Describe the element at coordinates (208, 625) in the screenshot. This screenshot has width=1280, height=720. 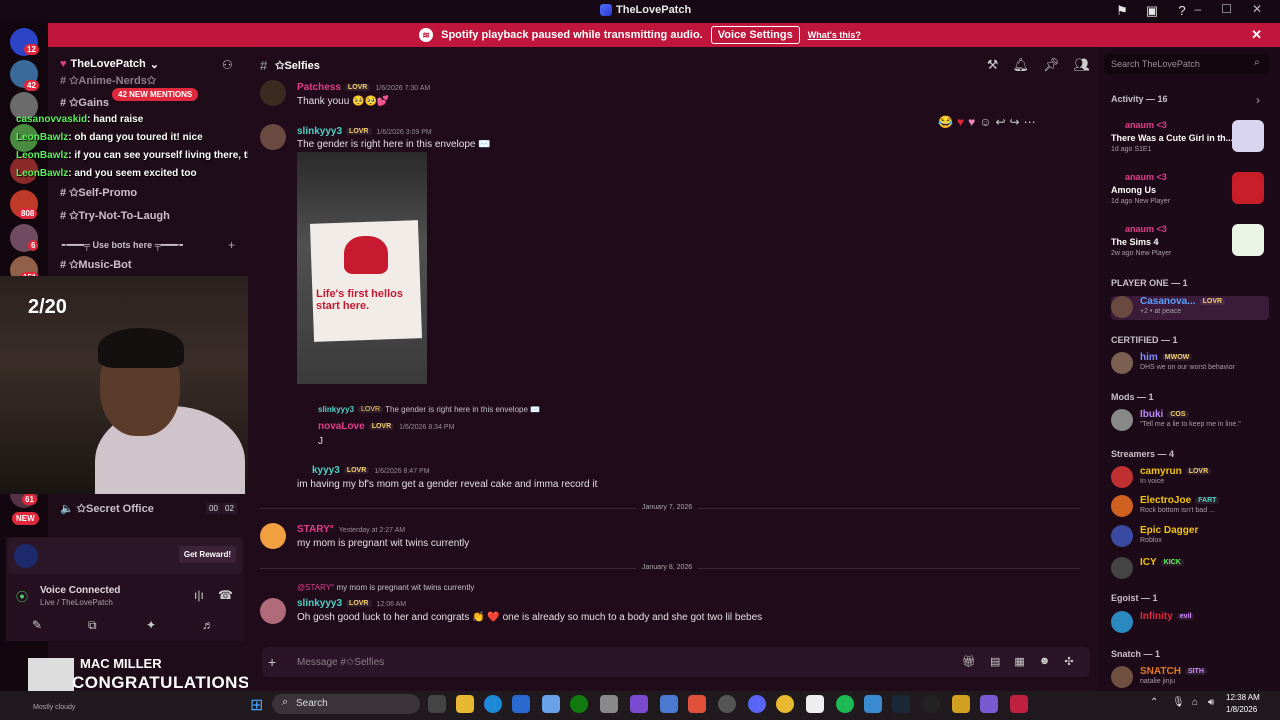
I see `soundboard-icon: ♬` at that location.